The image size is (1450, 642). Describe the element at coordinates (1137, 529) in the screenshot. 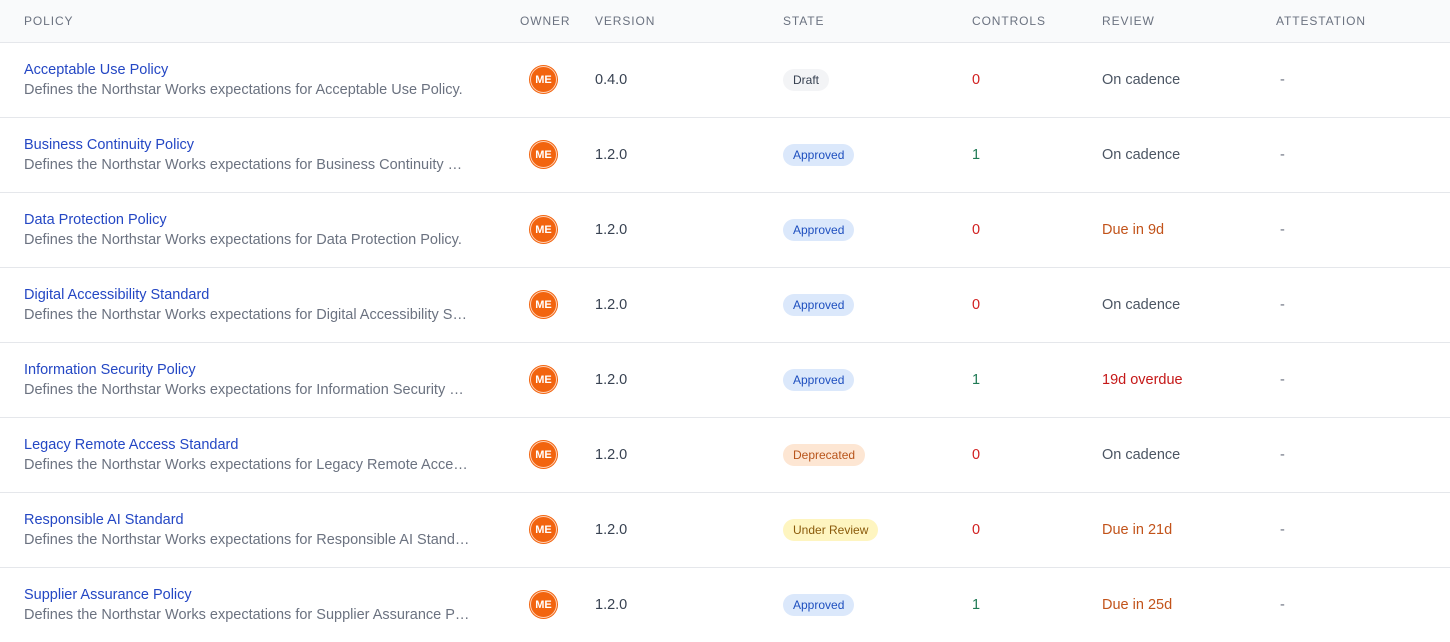

I see `review-status: Due in 21d` at that location.